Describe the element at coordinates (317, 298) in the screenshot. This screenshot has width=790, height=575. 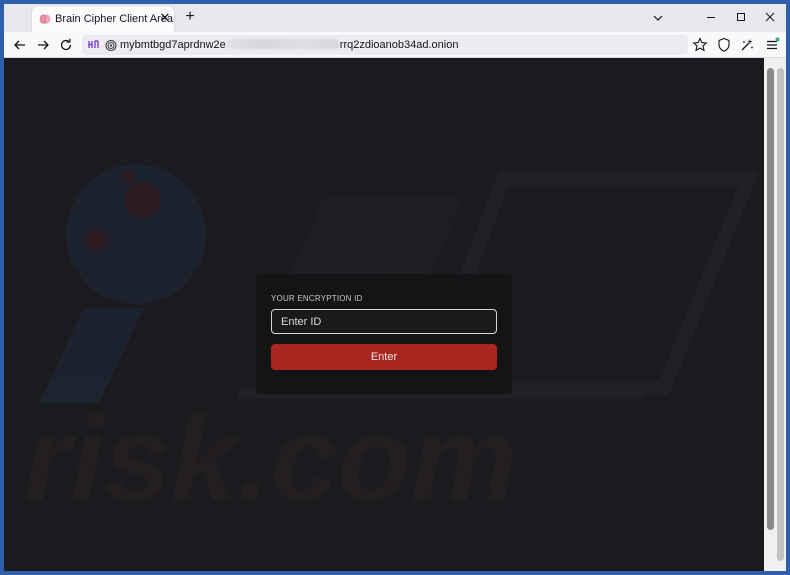
I see `encryption-id-label: YOUR ENCRYPTION ID` at that location.